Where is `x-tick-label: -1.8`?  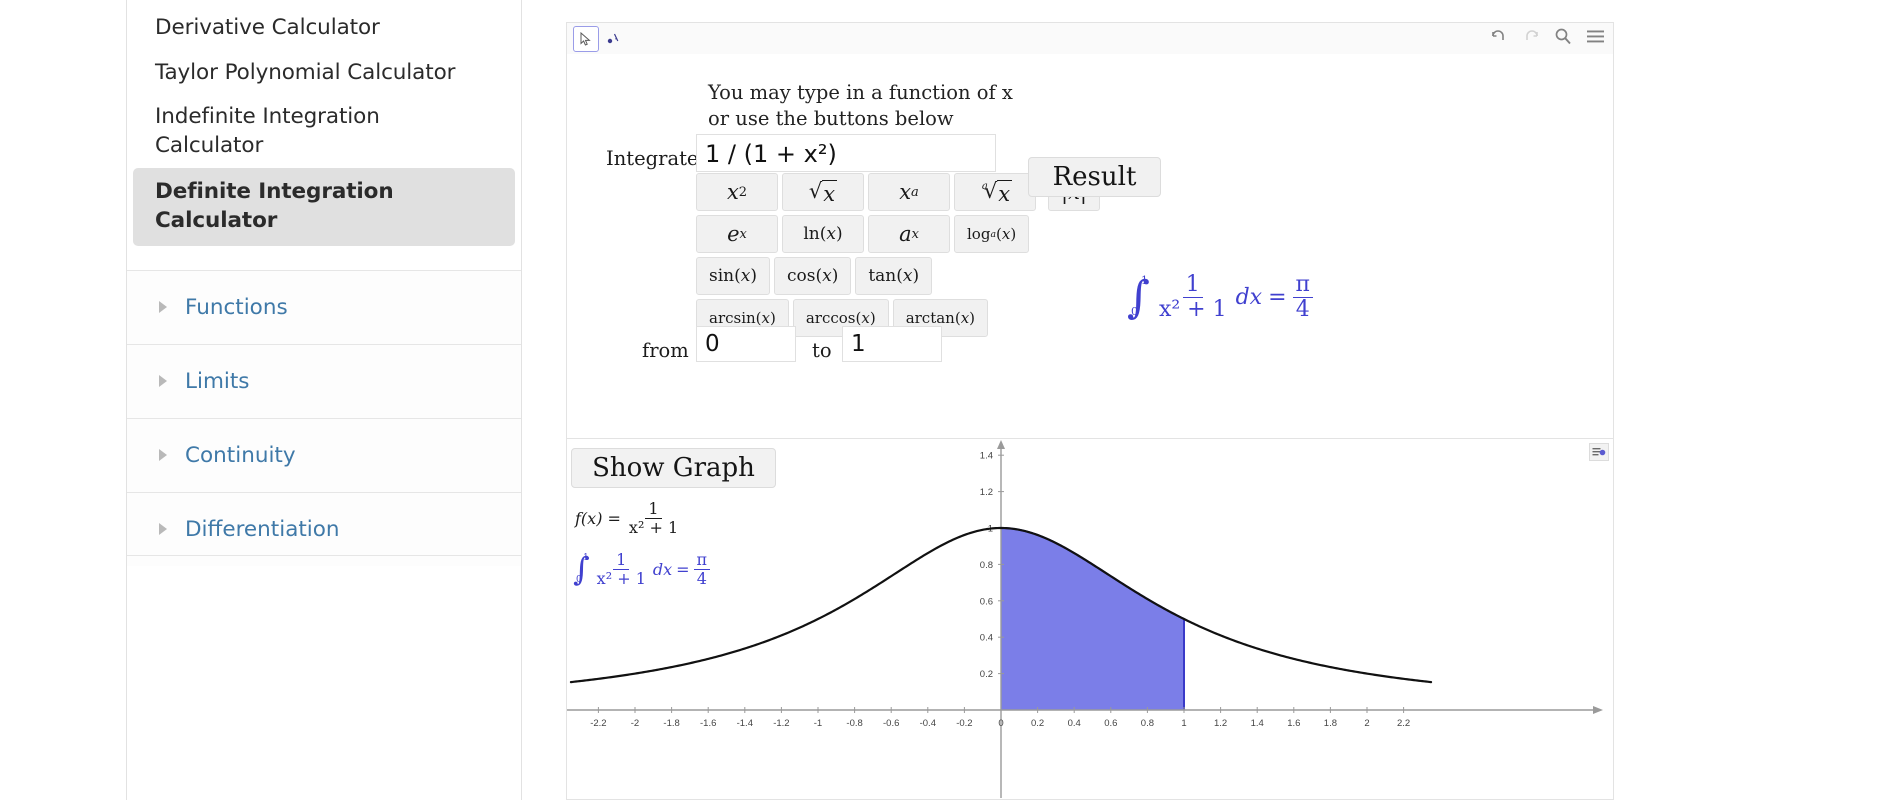
x-tick-label: -1.8 is located at coordinates (671, 723).